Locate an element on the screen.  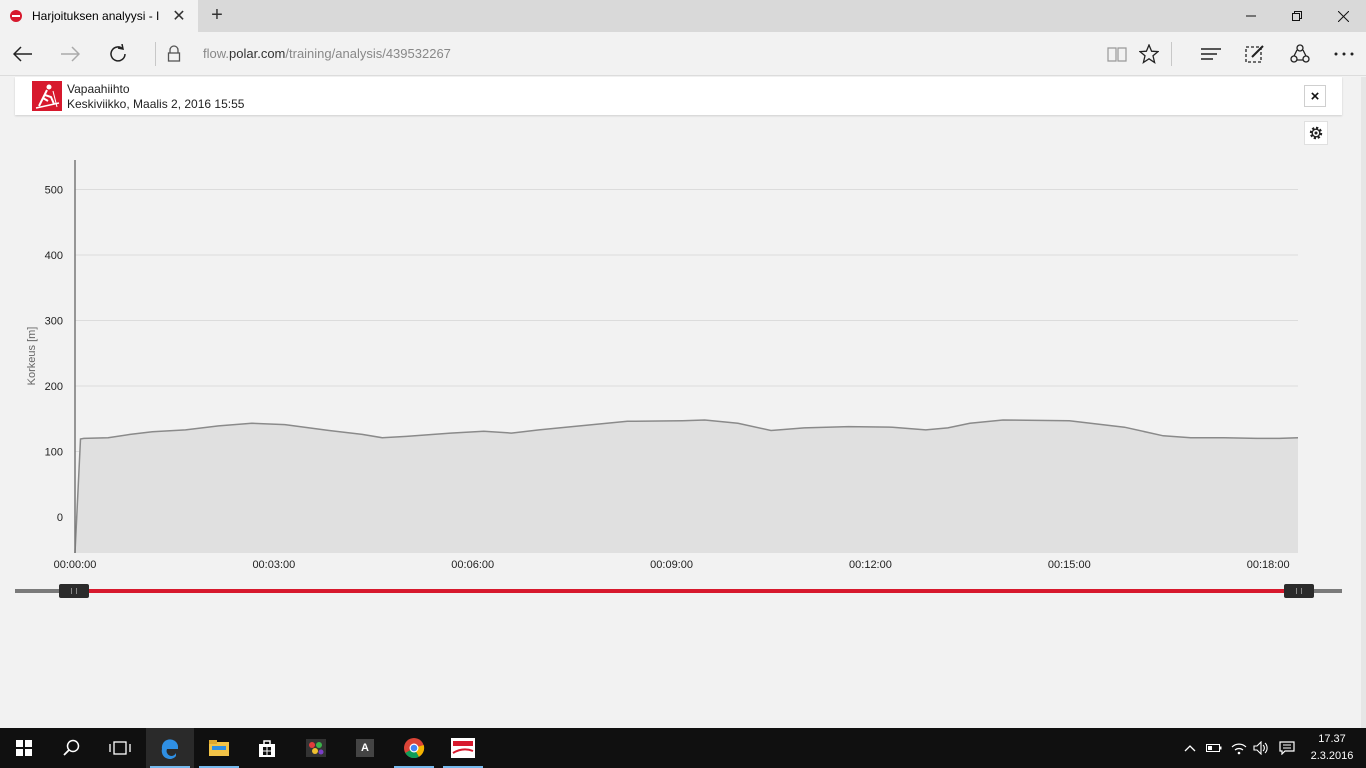
chevron-up-icon is located at coordinates (1190, 748).